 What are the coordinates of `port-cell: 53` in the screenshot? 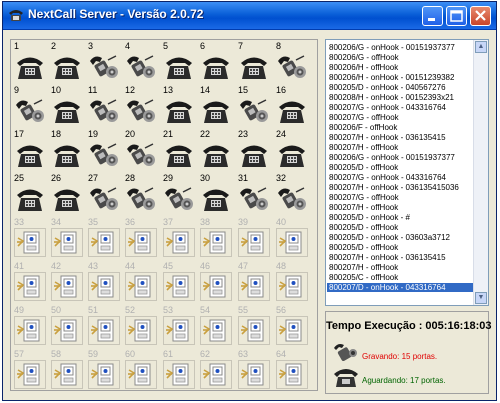 It's located at (179, 326).